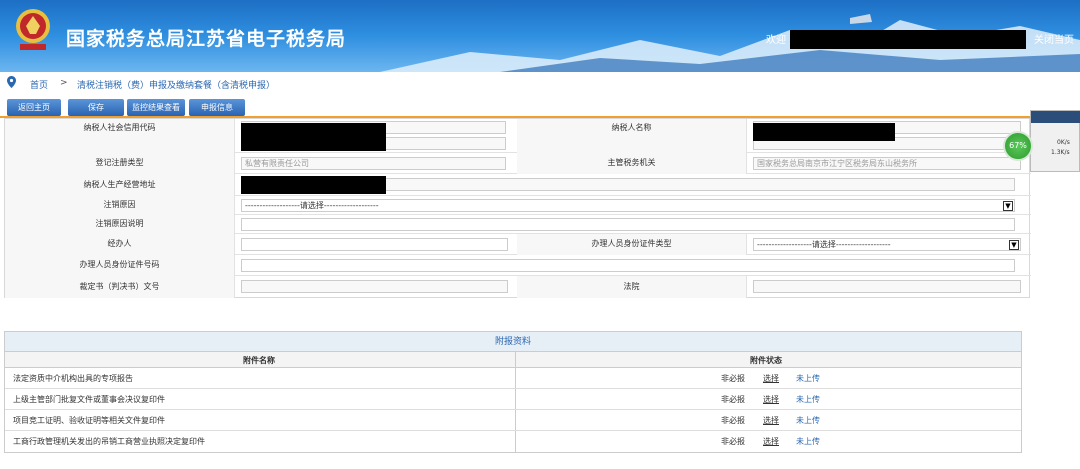 Image resolution: width=1080 pixels, height=469 pixels. What do you see at coordinates (89, 420) in the screenshot?
I see `attachment-name: 项目竞工证明、验收证明等相关文件复印件` at bounding box center [89, 420].